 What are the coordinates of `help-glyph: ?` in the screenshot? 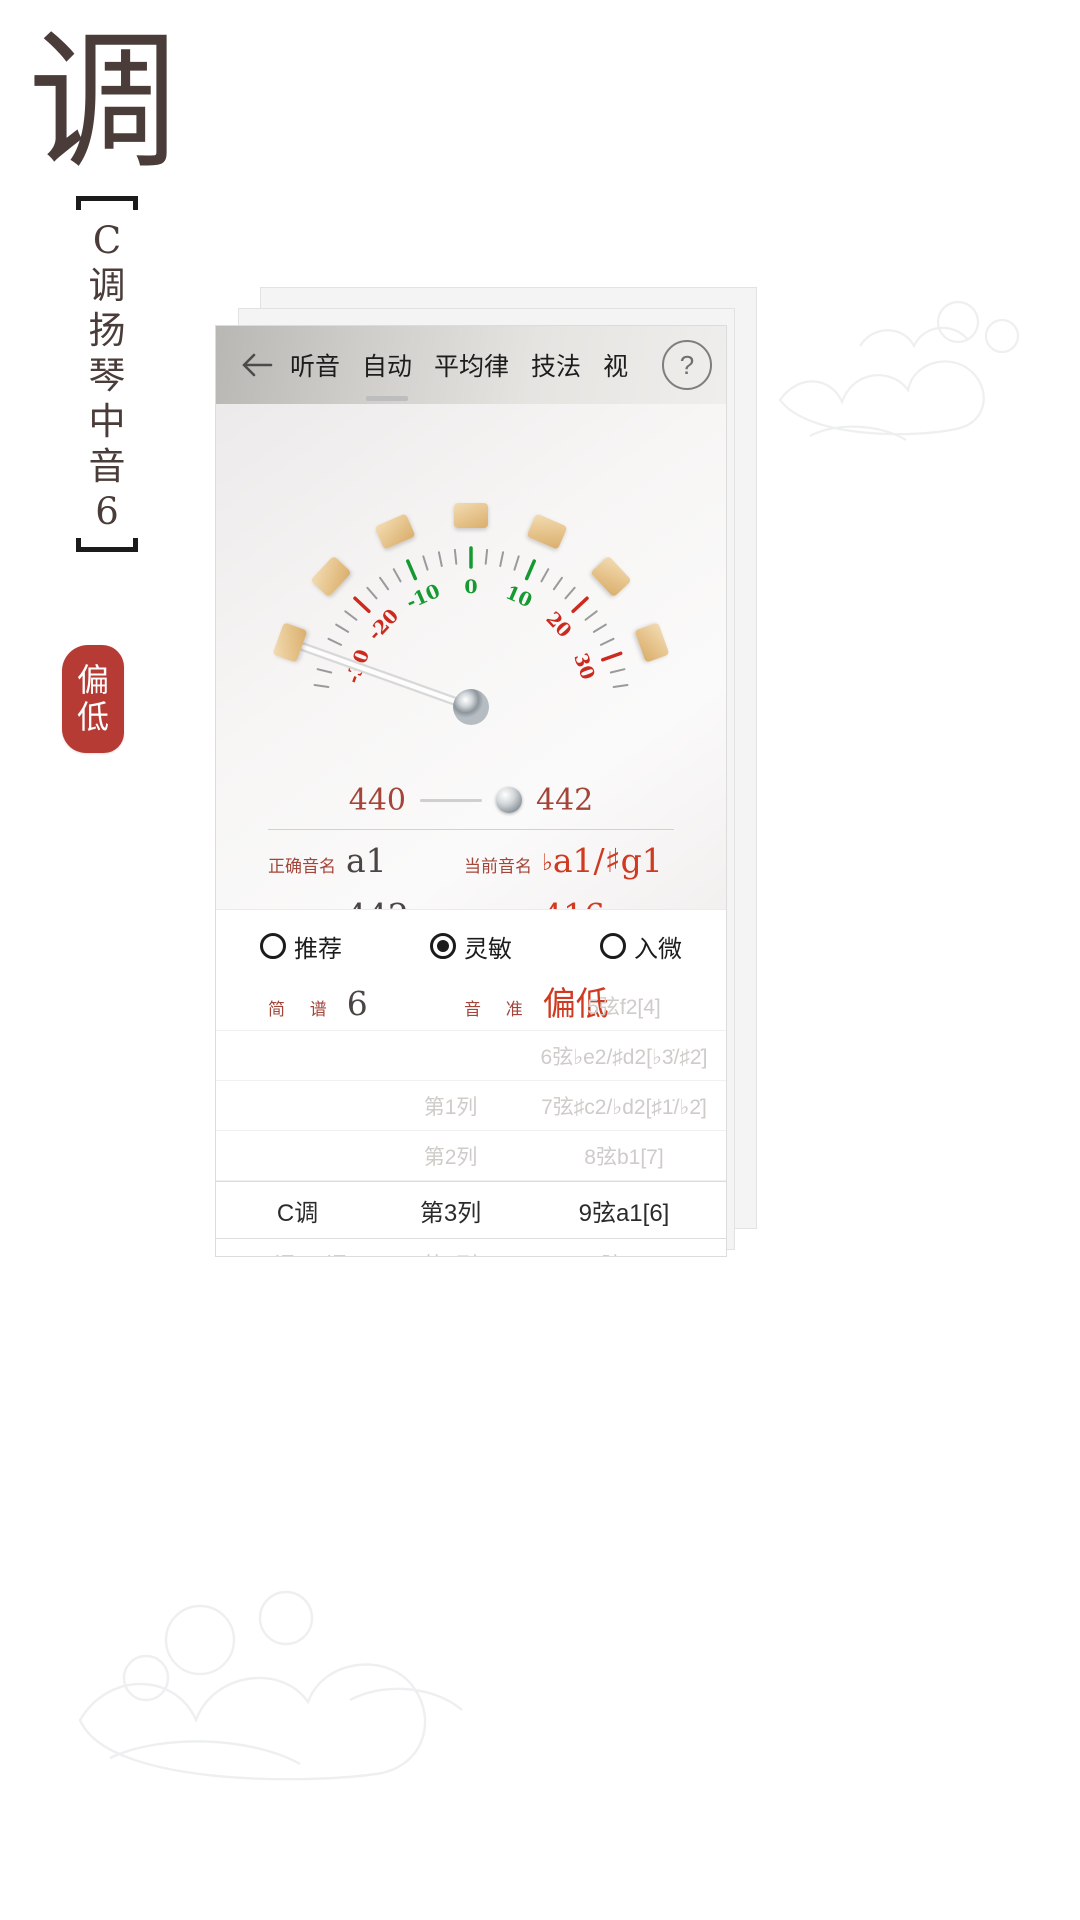 It's located at (687, 364).